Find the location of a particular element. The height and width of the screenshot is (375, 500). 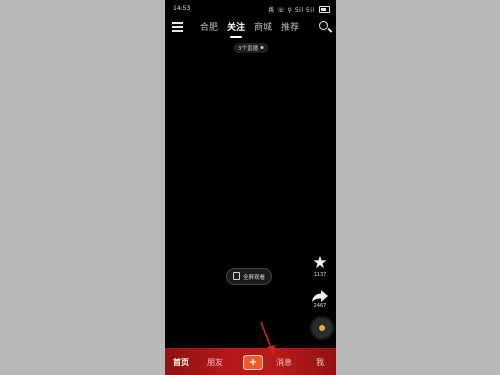

star-icon: ★ is located at coordinates (320, 263).